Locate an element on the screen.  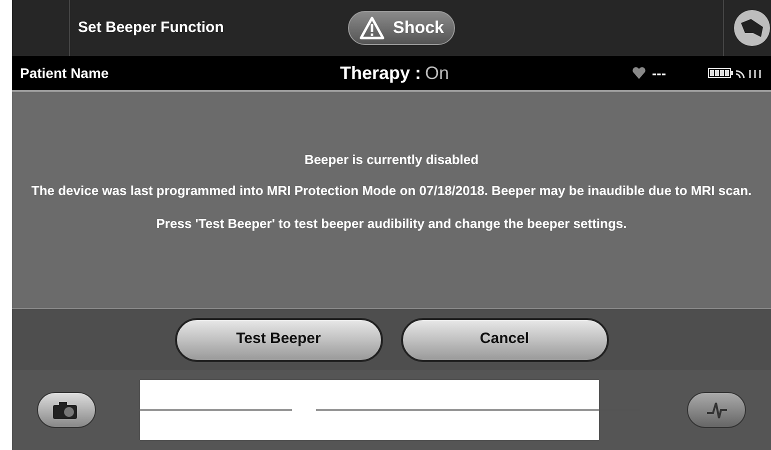
heart-icon is located at coordinates (639, 73).